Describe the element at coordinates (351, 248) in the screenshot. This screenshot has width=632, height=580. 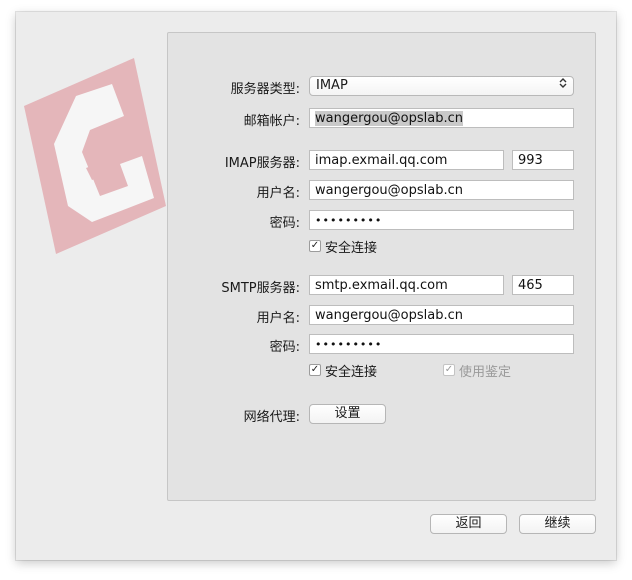
I see `imap-secure-label: 安全连接` at that location.